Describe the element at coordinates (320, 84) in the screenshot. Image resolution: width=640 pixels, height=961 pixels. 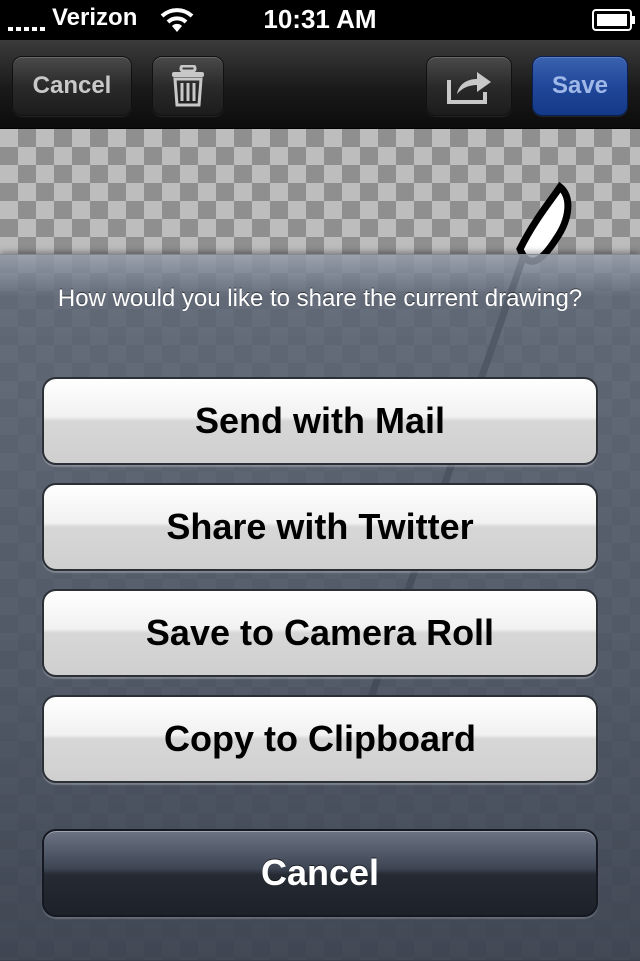
I see `toolbar: Cancel Save` at that location.